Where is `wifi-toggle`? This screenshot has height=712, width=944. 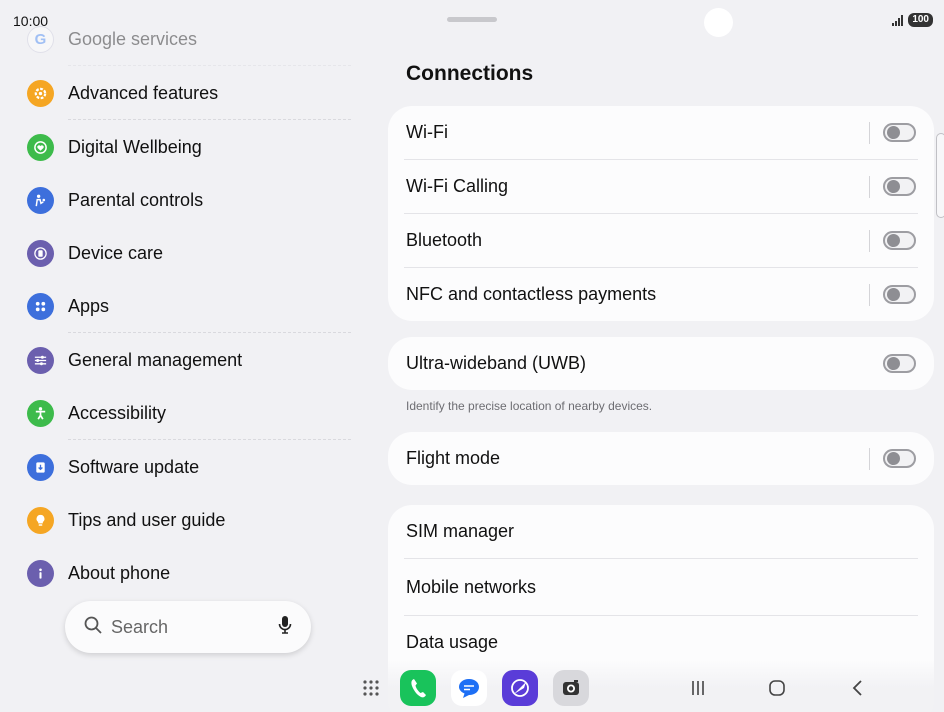
wifi-toggle is located at coordinates (899, 132).